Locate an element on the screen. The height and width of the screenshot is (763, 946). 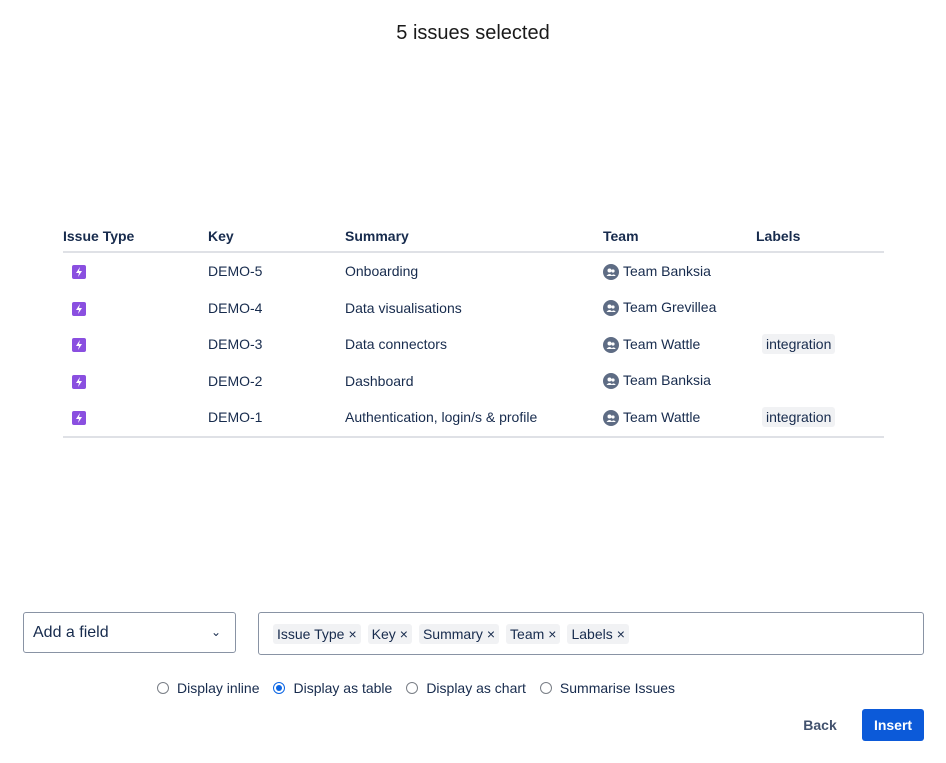
issue-summary: Data visualisations is located at coordinates (403, 308).